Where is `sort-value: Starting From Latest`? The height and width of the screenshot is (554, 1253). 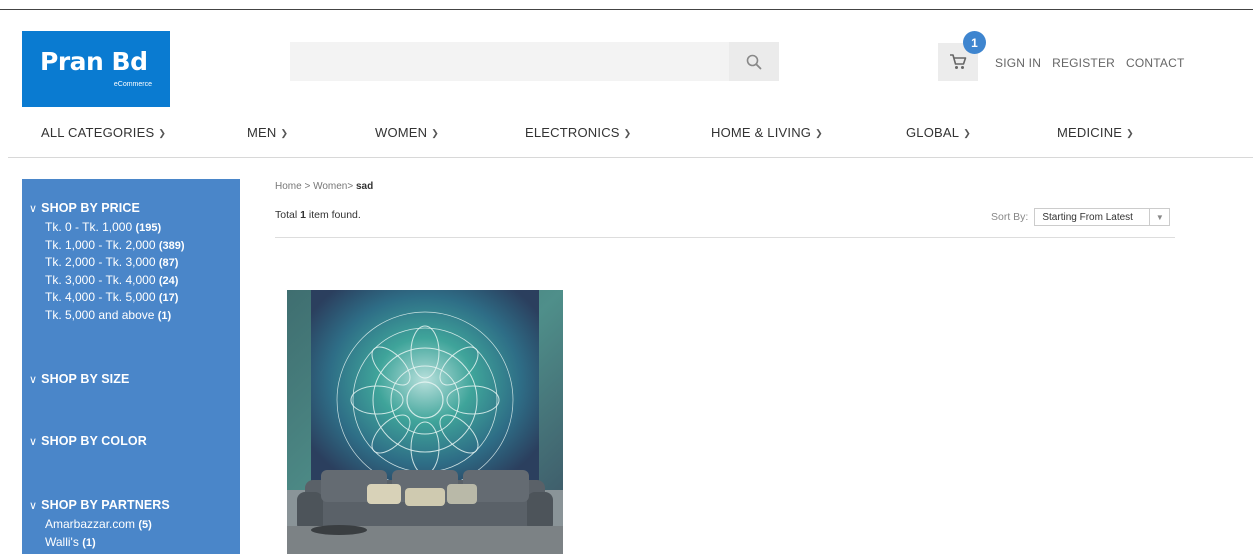 sort-value: Starting From Latest is located at coordinates (1087, 217).